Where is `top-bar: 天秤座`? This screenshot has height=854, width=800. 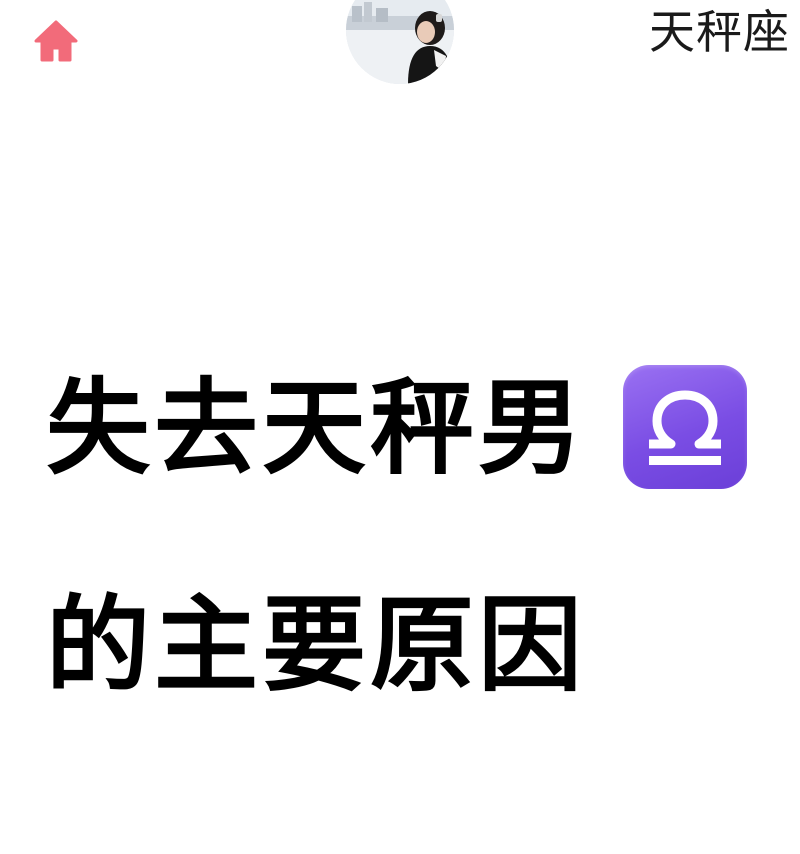 top-bar: 天秤座 is located at coordinates (400, 45).